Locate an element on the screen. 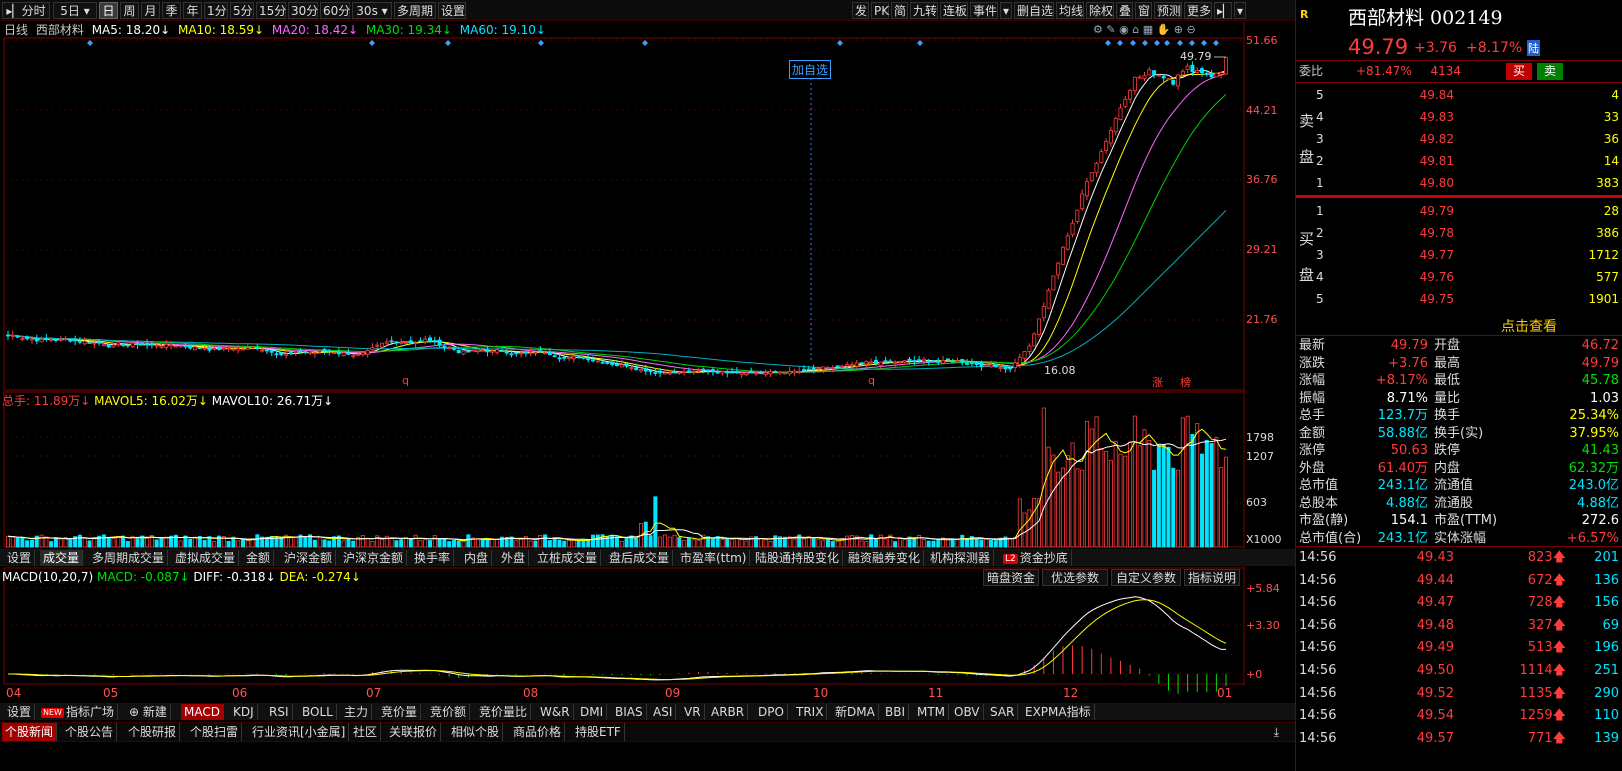  news-tab-announcements: 个股公告 is located at coordinates (90, 732).